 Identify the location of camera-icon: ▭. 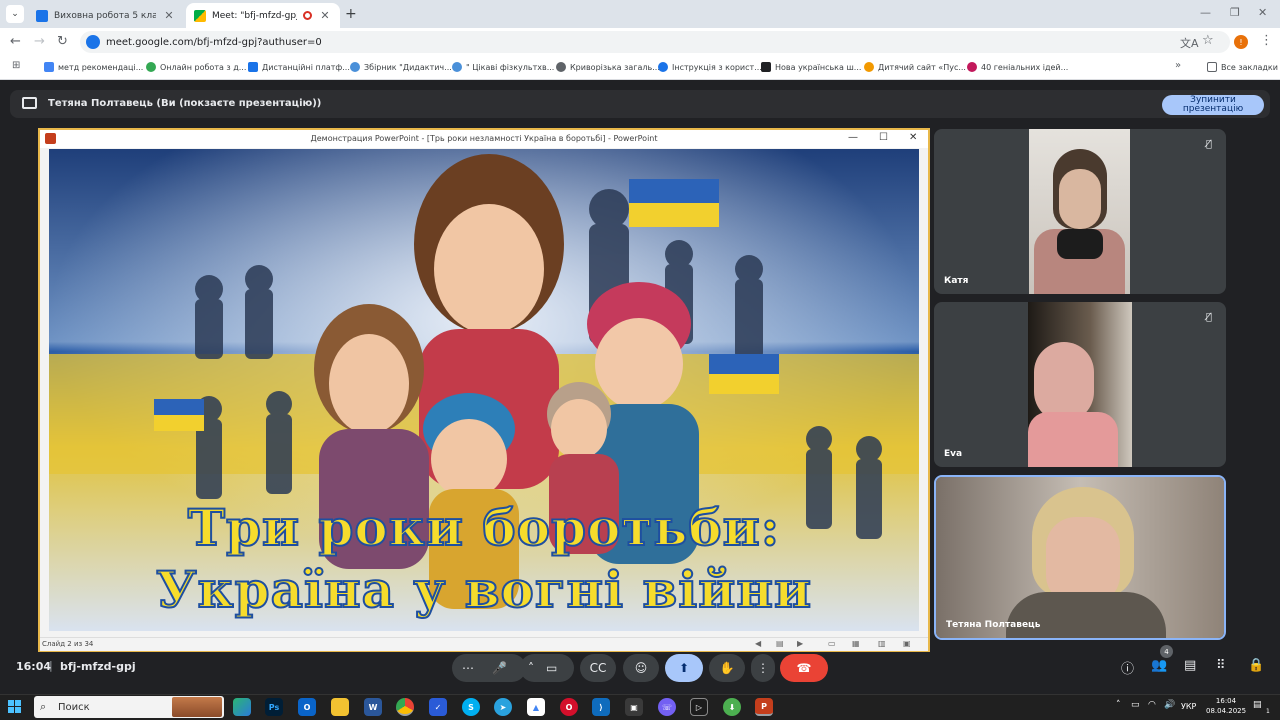
(551, 668).